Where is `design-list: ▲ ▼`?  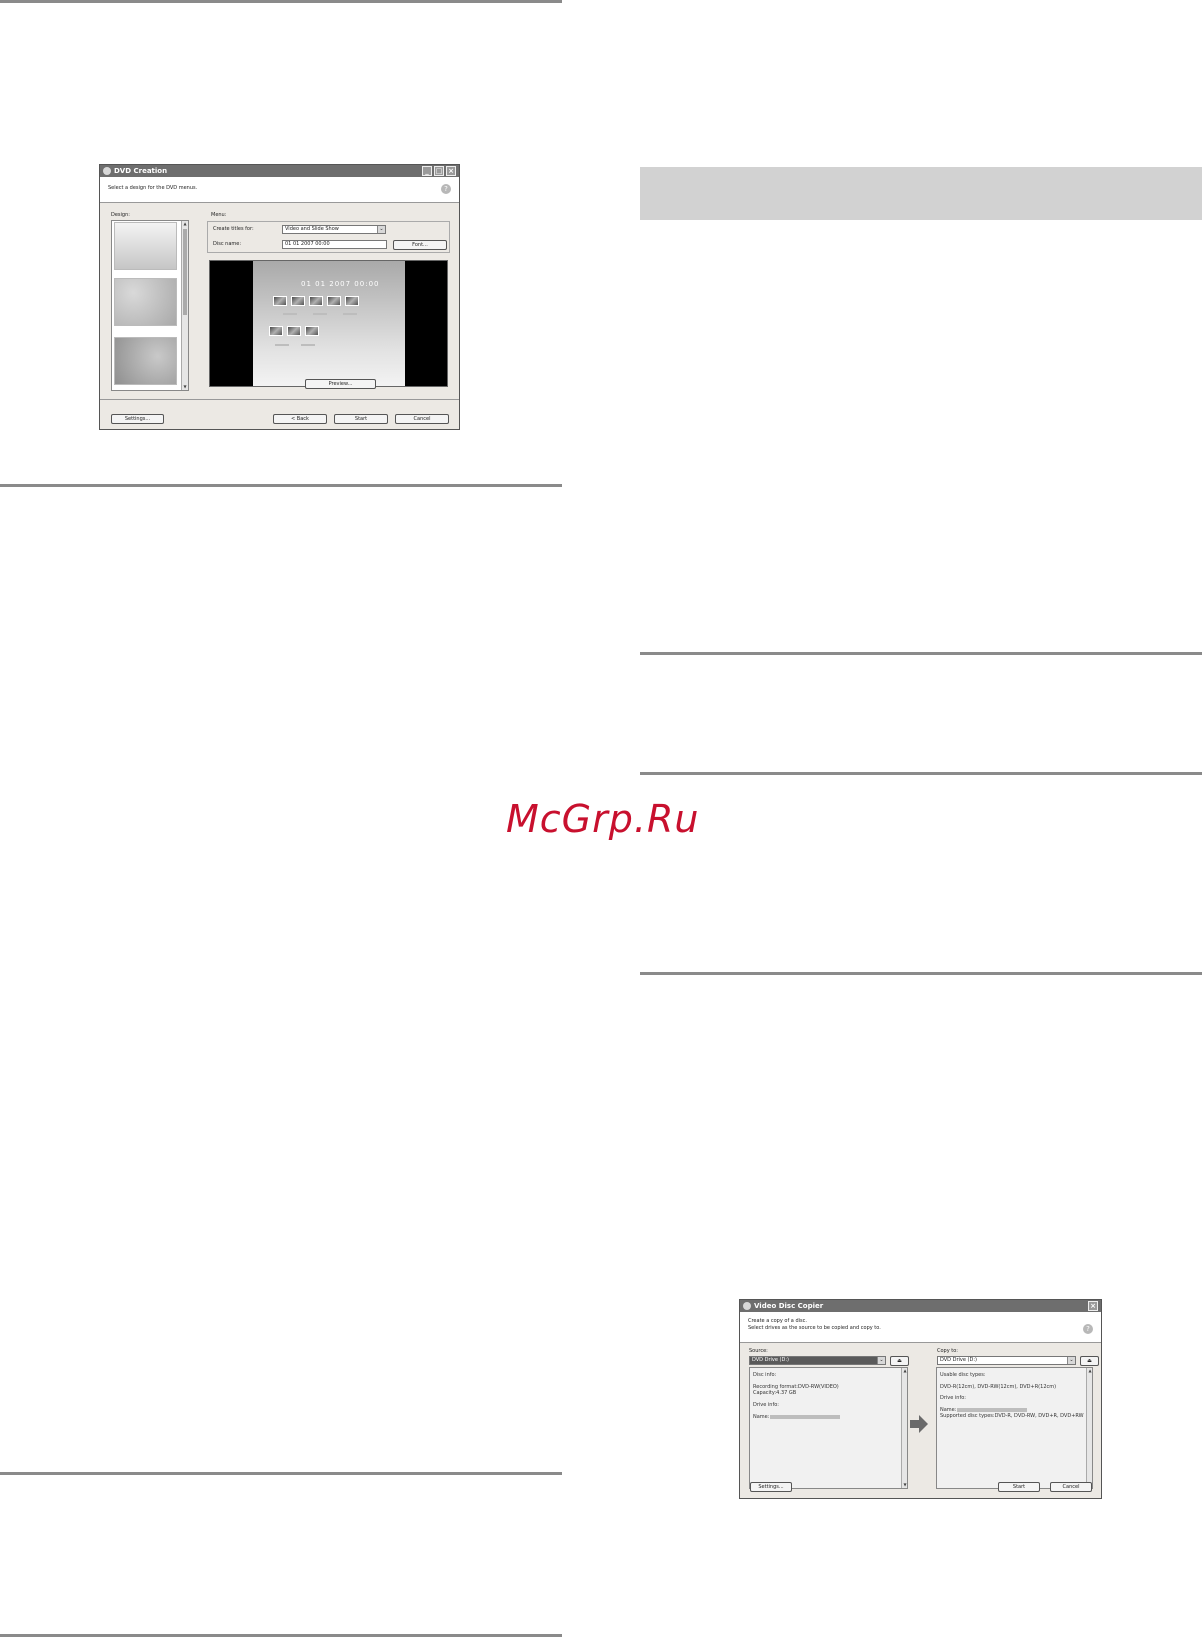 design-list: ▲ ▼ is located at coordinates (150, 305).